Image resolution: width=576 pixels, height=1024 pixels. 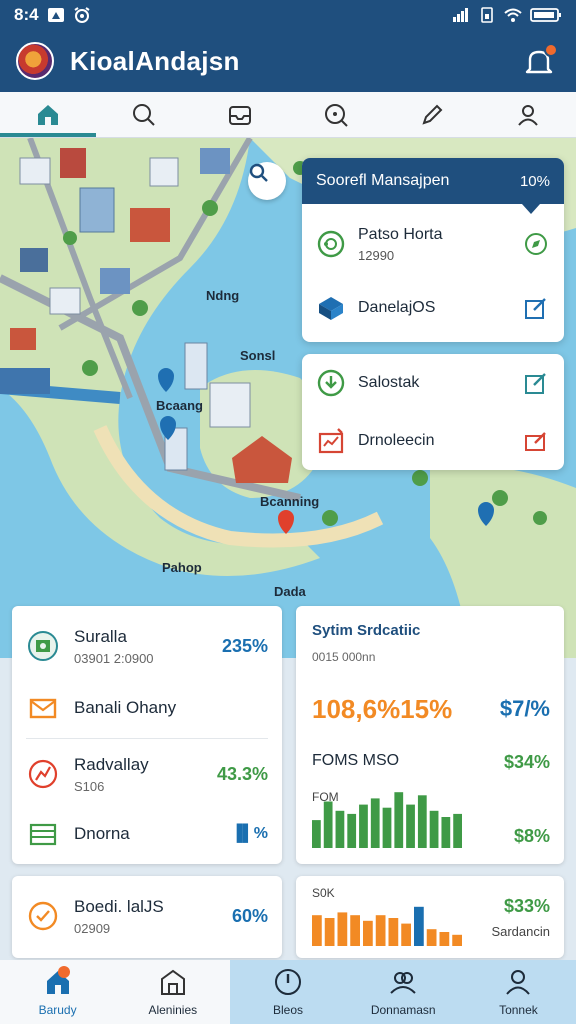 I want to click on panel-header: Soorefl Mansajpen 10%, so click(x=433, y=186).